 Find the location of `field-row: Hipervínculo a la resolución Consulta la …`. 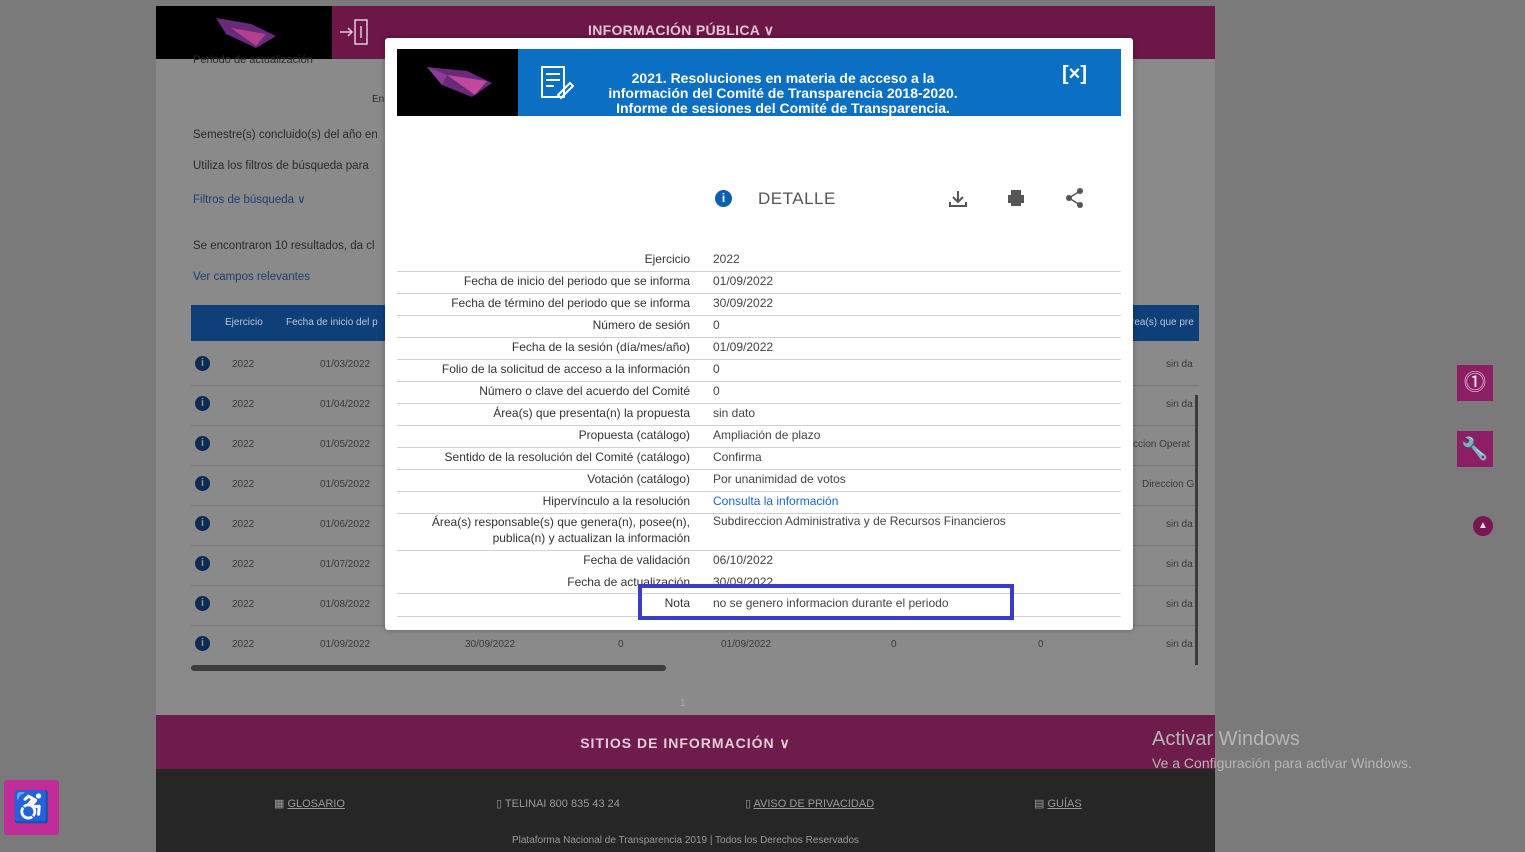

field-row: Hipervínculo a la resolución Consulta la … is located at coordinates (759, 503).